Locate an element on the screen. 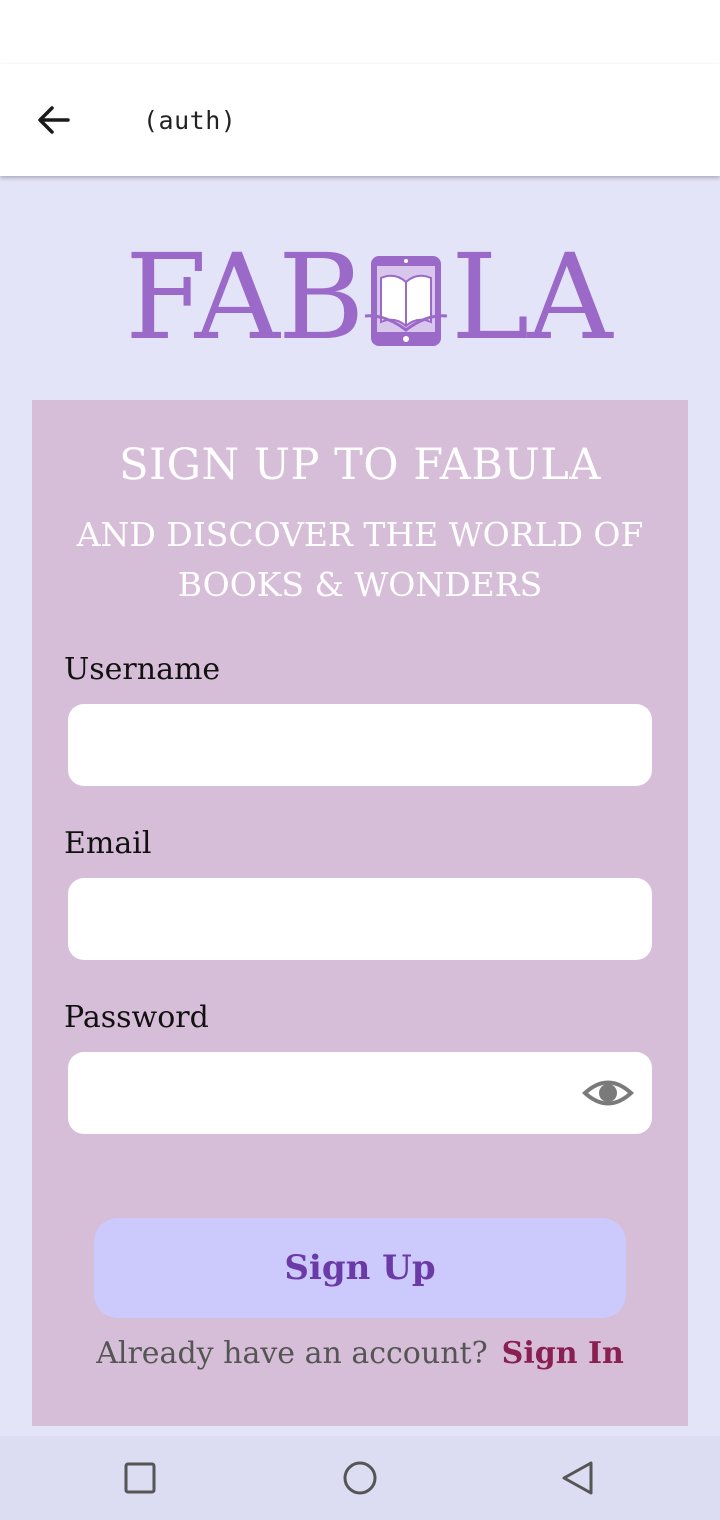 Image resolution: width=720 pixels, height=1520 pixels. password-input-container is located at coordinates (360, 1094).